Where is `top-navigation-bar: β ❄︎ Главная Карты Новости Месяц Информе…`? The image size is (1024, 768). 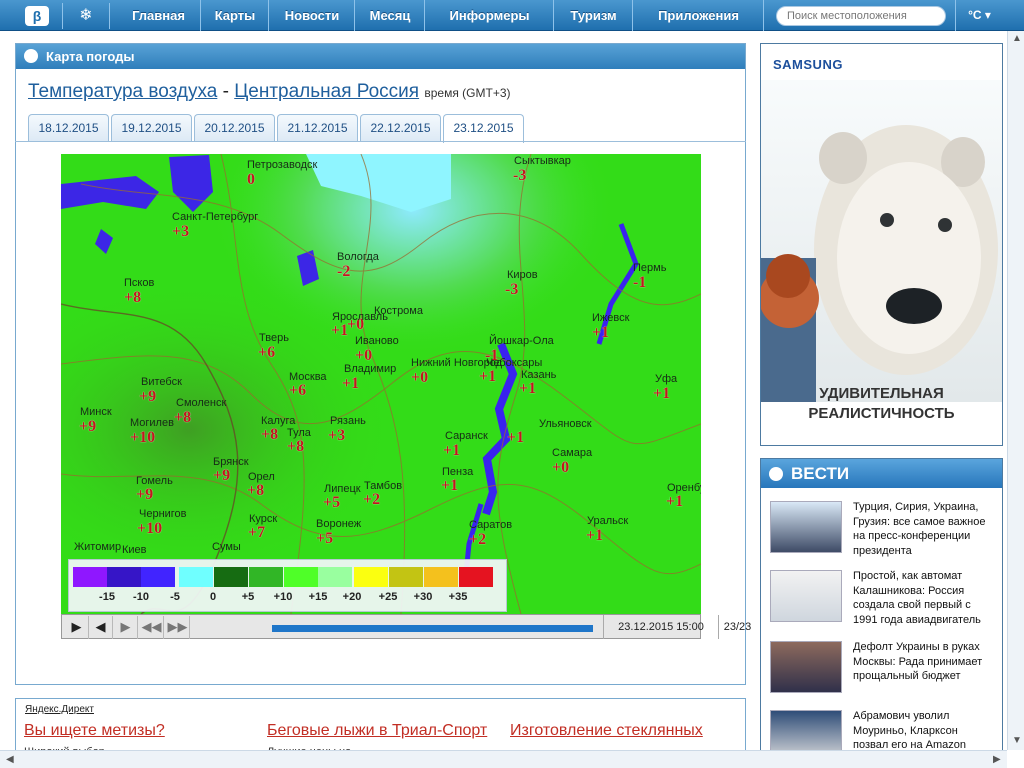
top-navigation-bar: β ❄︎ Главная Карты Новости Месяц Информе… is located at coordinates (512, 15).